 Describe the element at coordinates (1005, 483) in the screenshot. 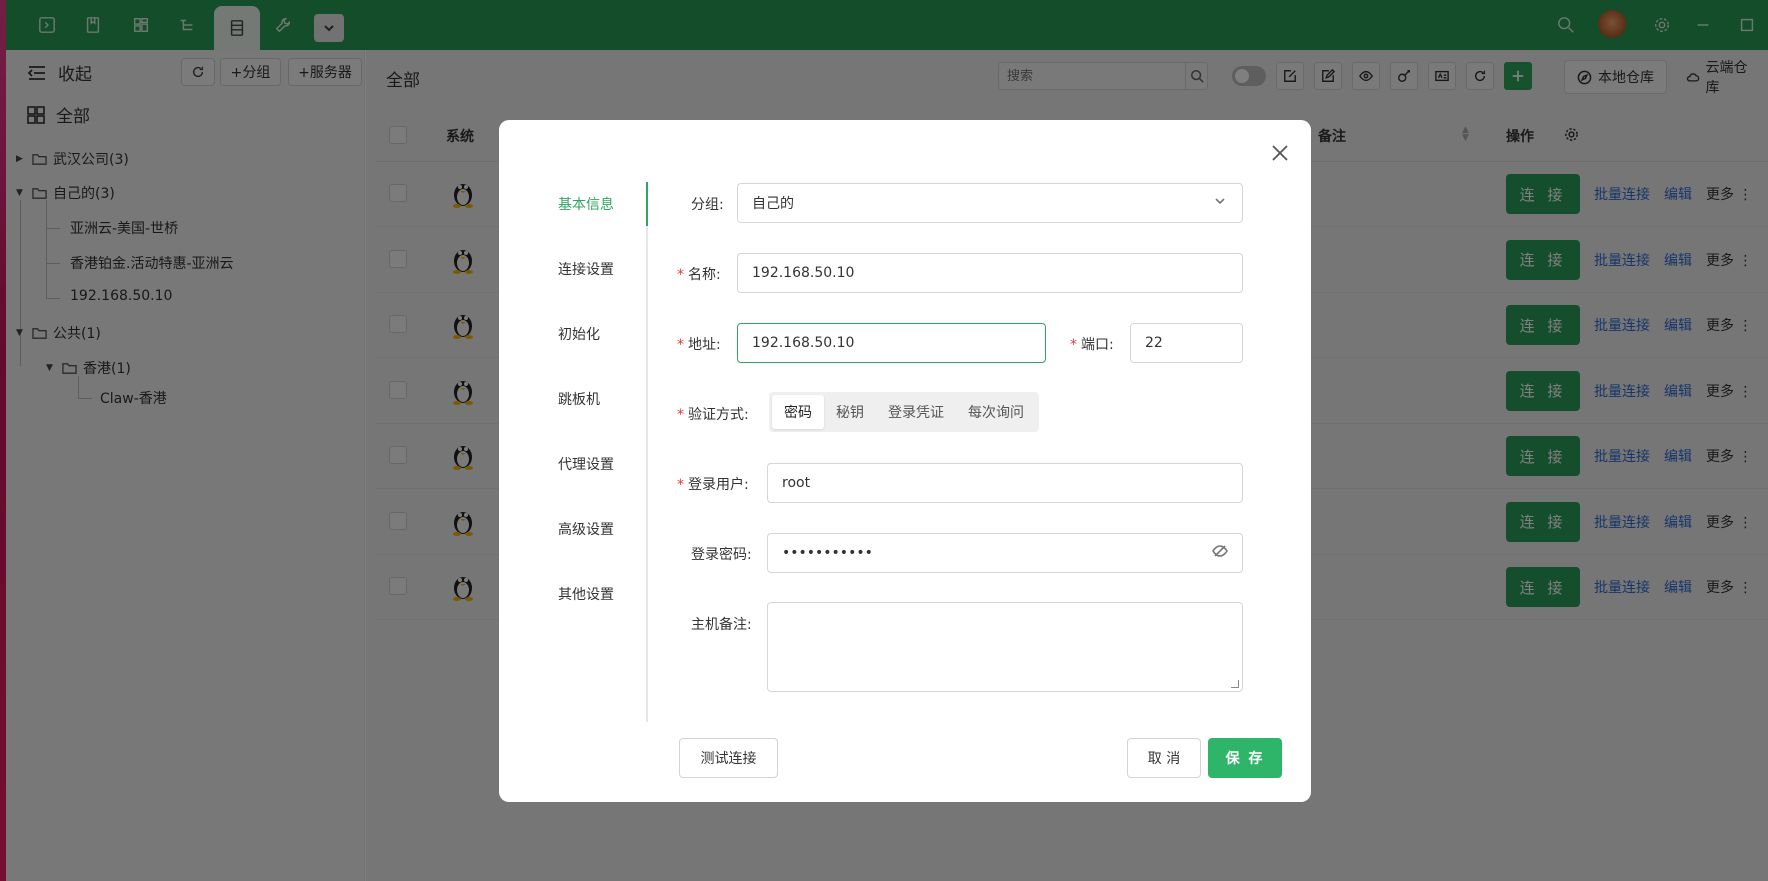

I see `username-input: root` at that location.